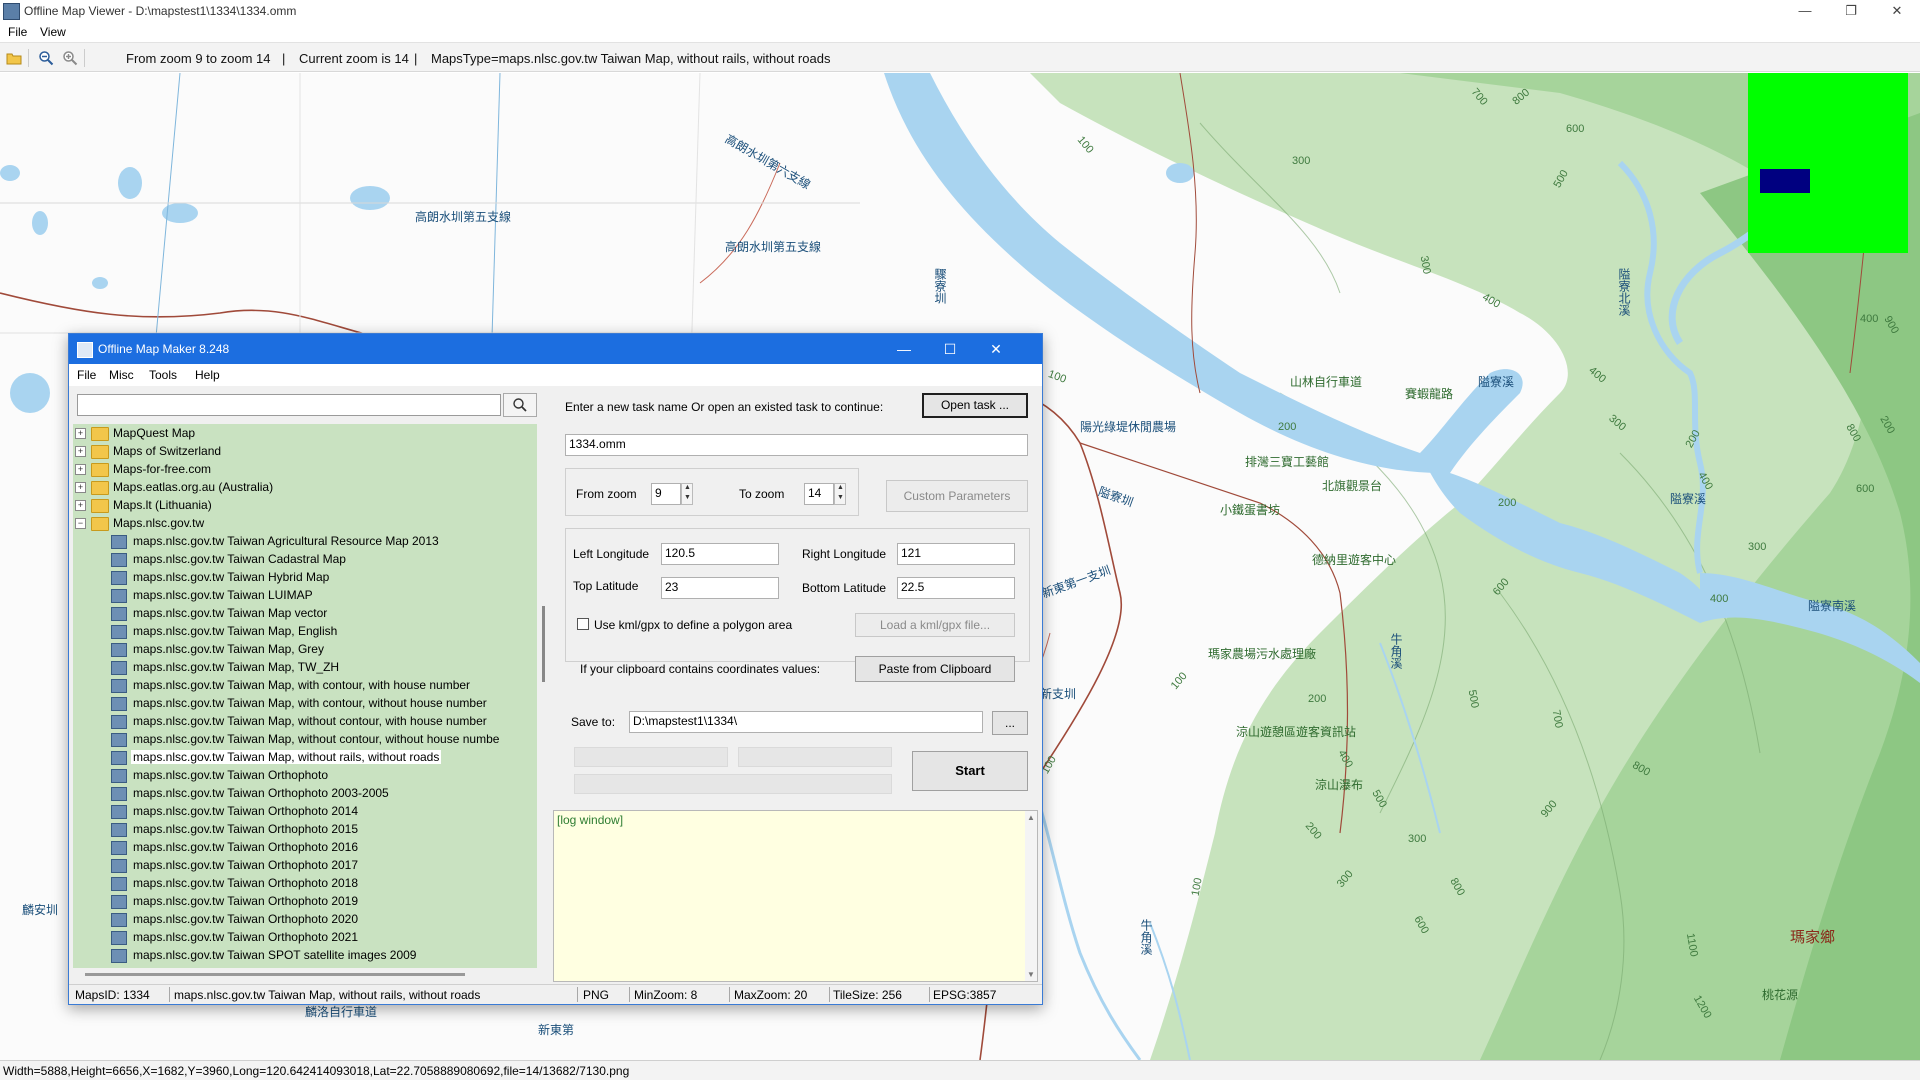 The height and width of the screenshot is (1080, 1920). Describe the element at coordinates (46, 58) in the screenshot. I see `zoom-out-icon` at that location.